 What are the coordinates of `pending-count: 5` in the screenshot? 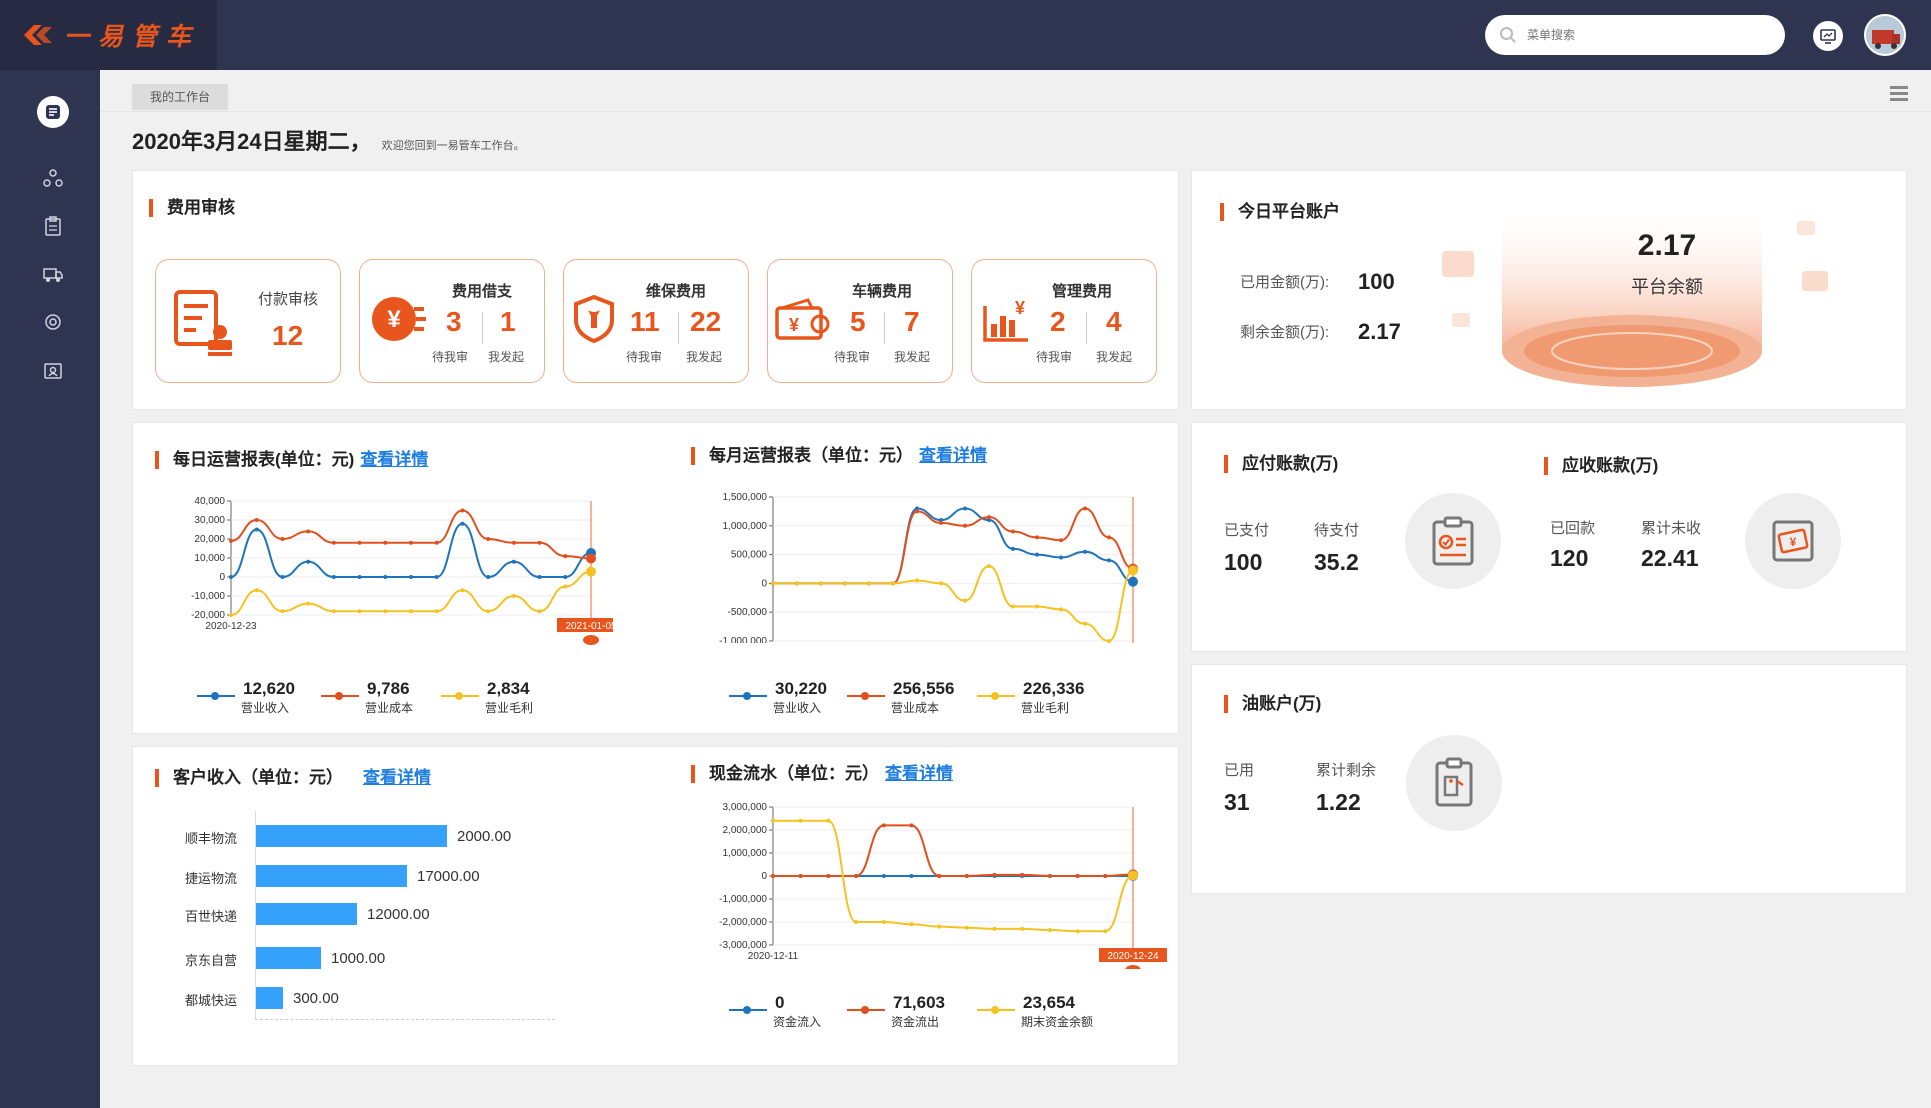 It's located at (858, 321).